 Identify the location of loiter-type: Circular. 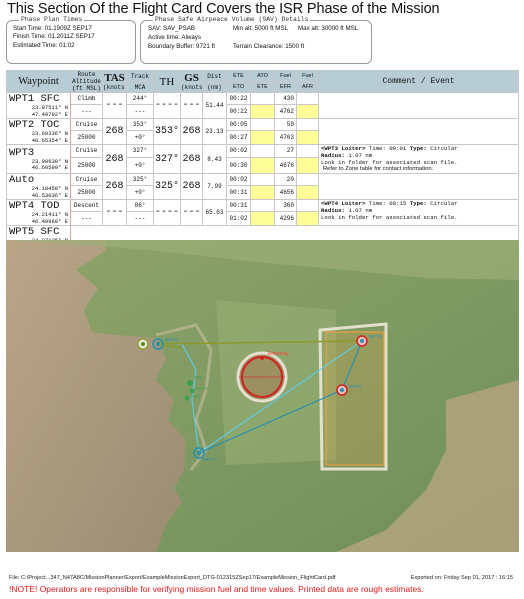
(442, 149).